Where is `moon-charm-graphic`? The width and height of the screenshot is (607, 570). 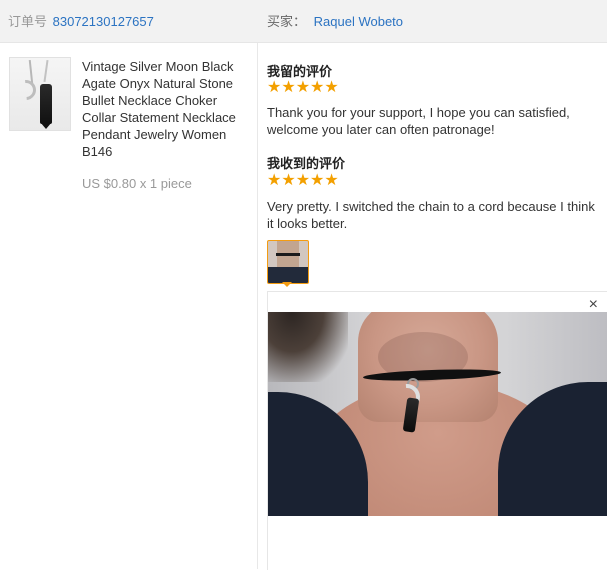
moon-charm-graphic is located at coordinates (26, 90).